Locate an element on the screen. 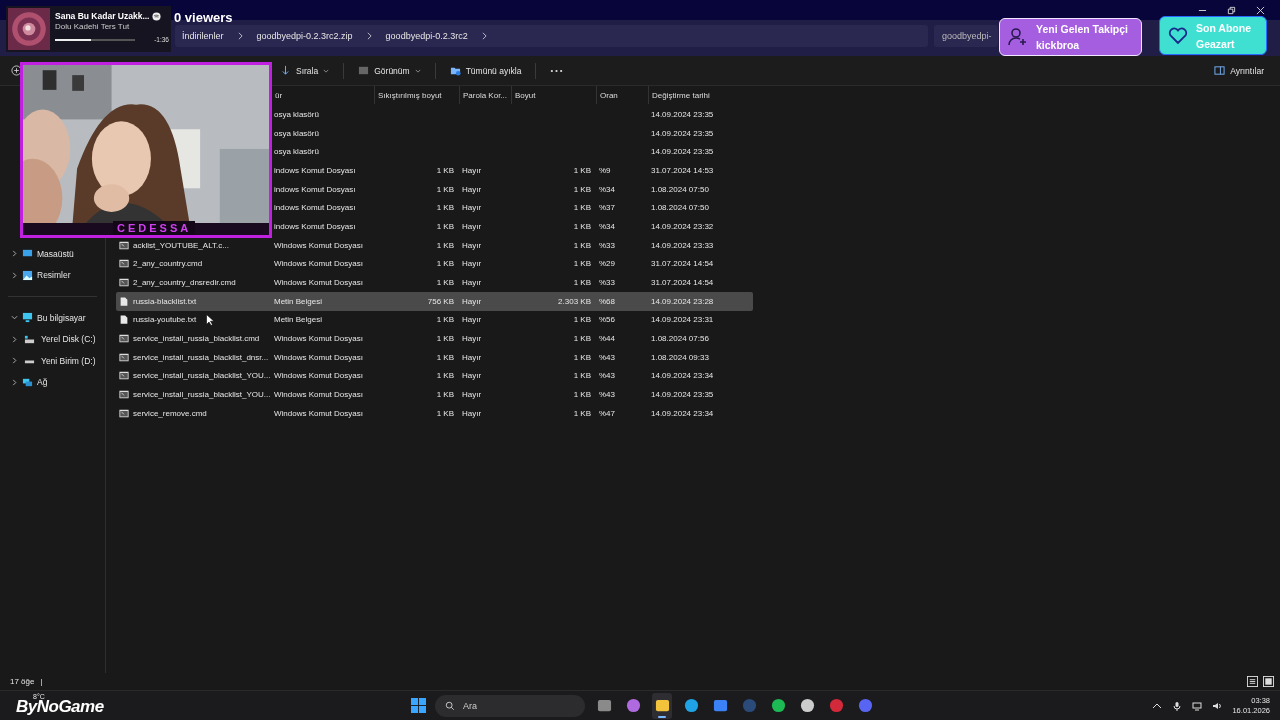 Image resolution: width=1280 pixels, height=720 pixels. file-name: service_install_russia_blacklist.cmd is located at coordinates (196, 339).